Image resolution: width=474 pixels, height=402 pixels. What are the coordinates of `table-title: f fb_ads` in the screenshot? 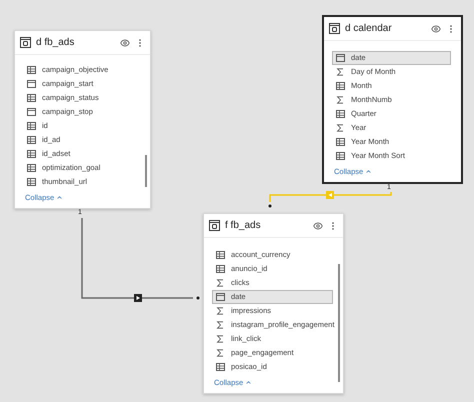 It's located at (243, 226).